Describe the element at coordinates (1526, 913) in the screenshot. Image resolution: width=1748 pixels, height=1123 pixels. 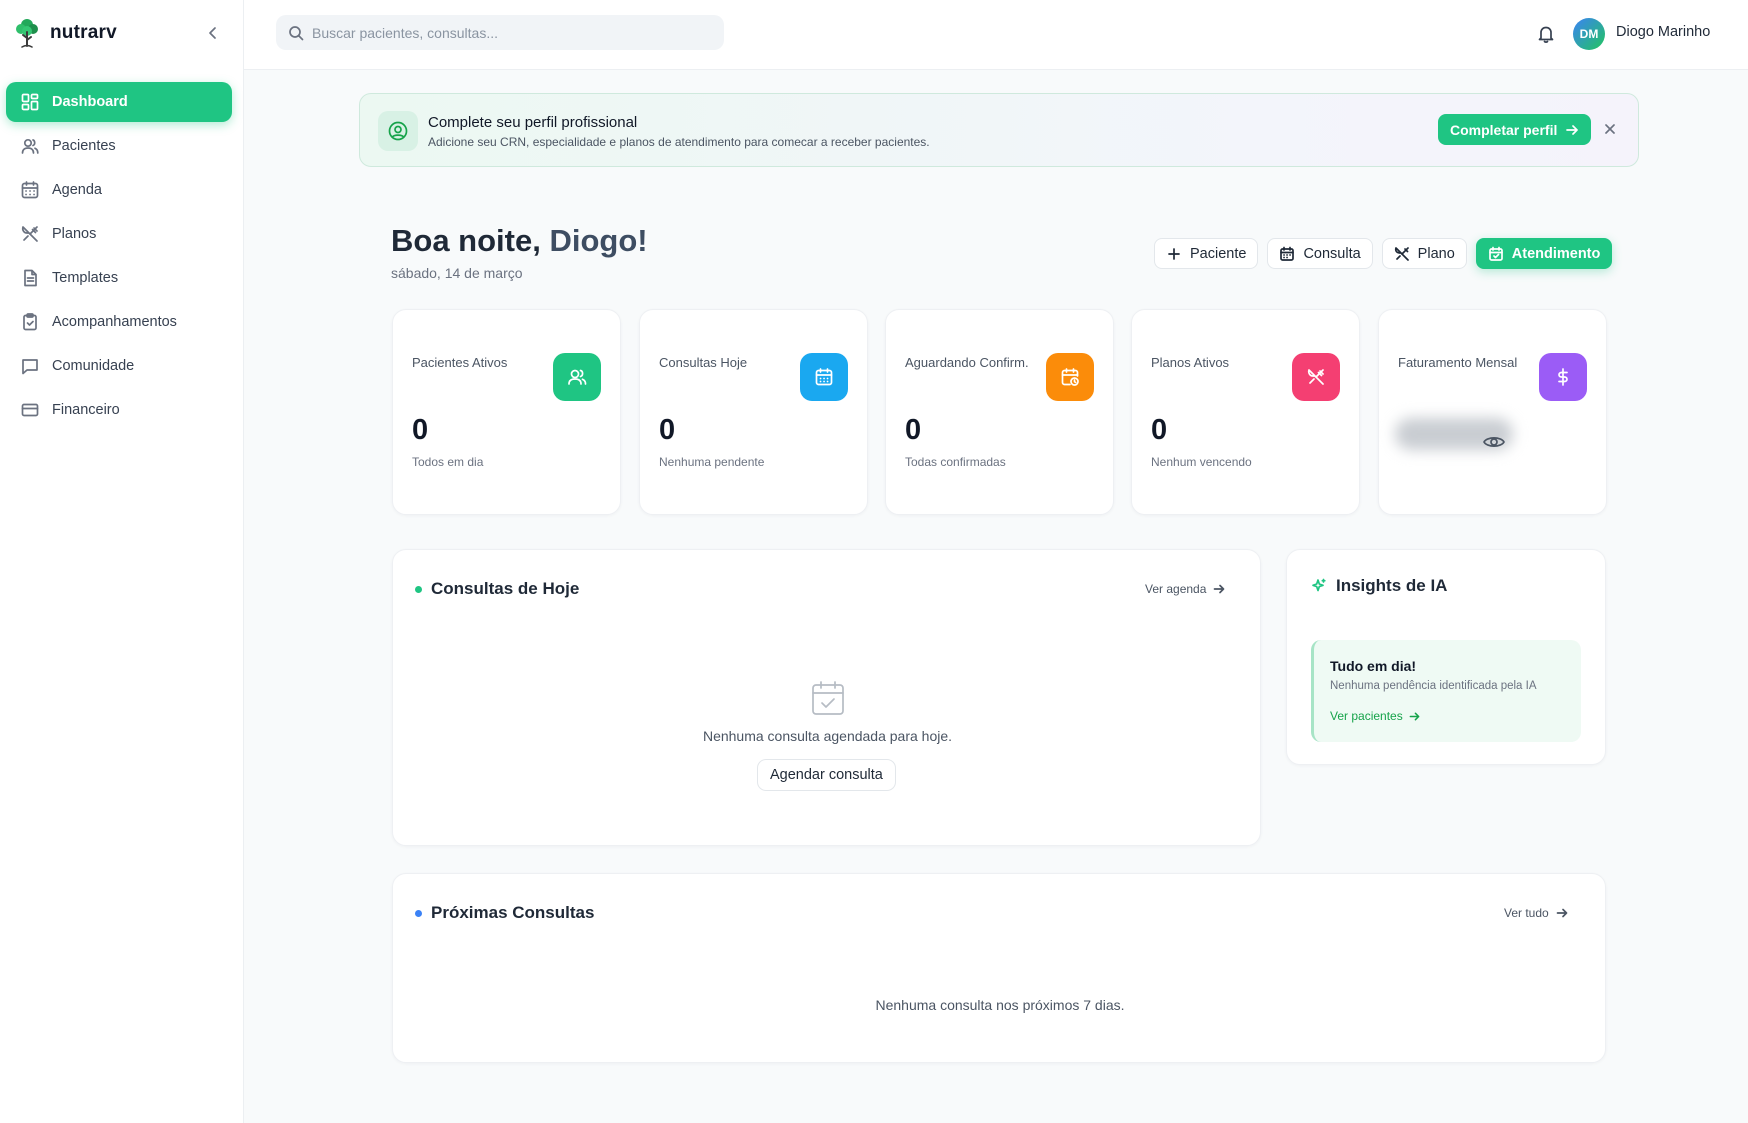
I see `view-all-label: Ver tudo` at that location.